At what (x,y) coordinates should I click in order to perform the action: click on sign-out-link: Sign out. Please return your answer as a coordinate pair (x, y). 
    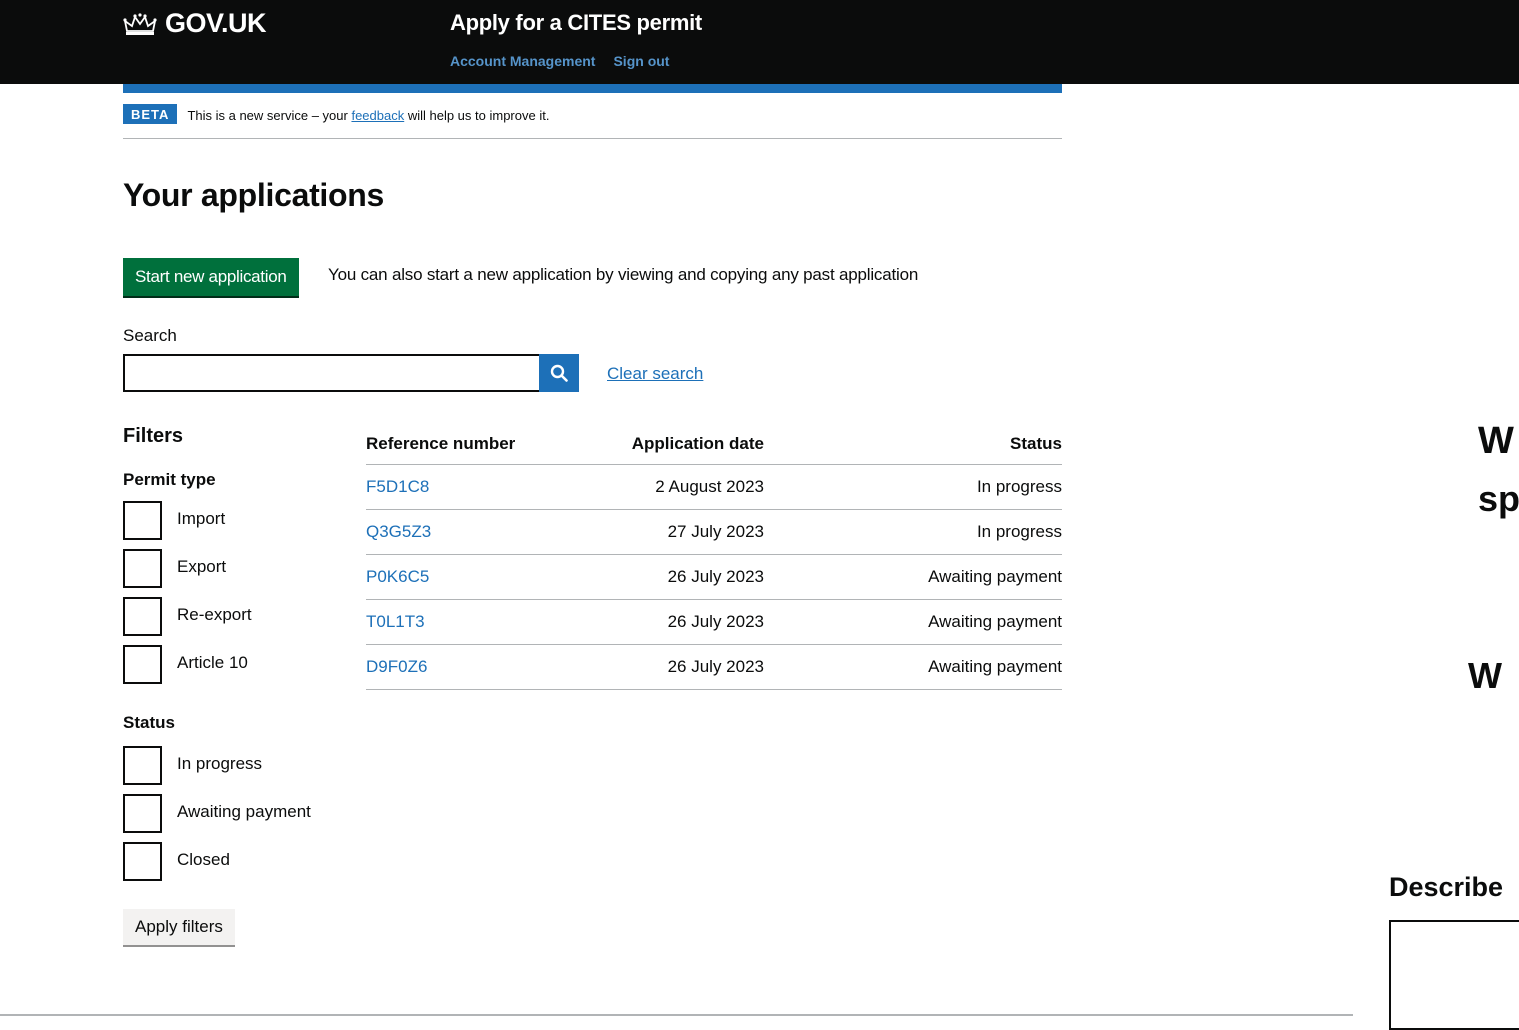
    Looking at the image, I should click on (641, 61).